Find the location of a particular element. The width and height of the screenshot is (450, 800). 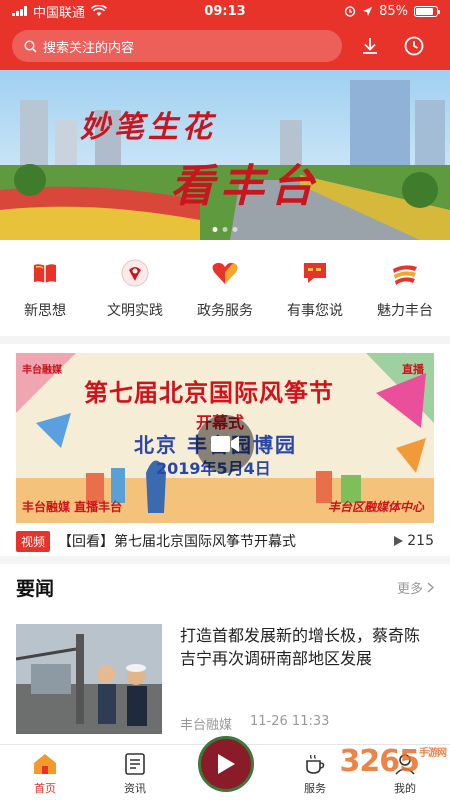

quick-link-label: 新思想 is located at coordinates (45, 311).